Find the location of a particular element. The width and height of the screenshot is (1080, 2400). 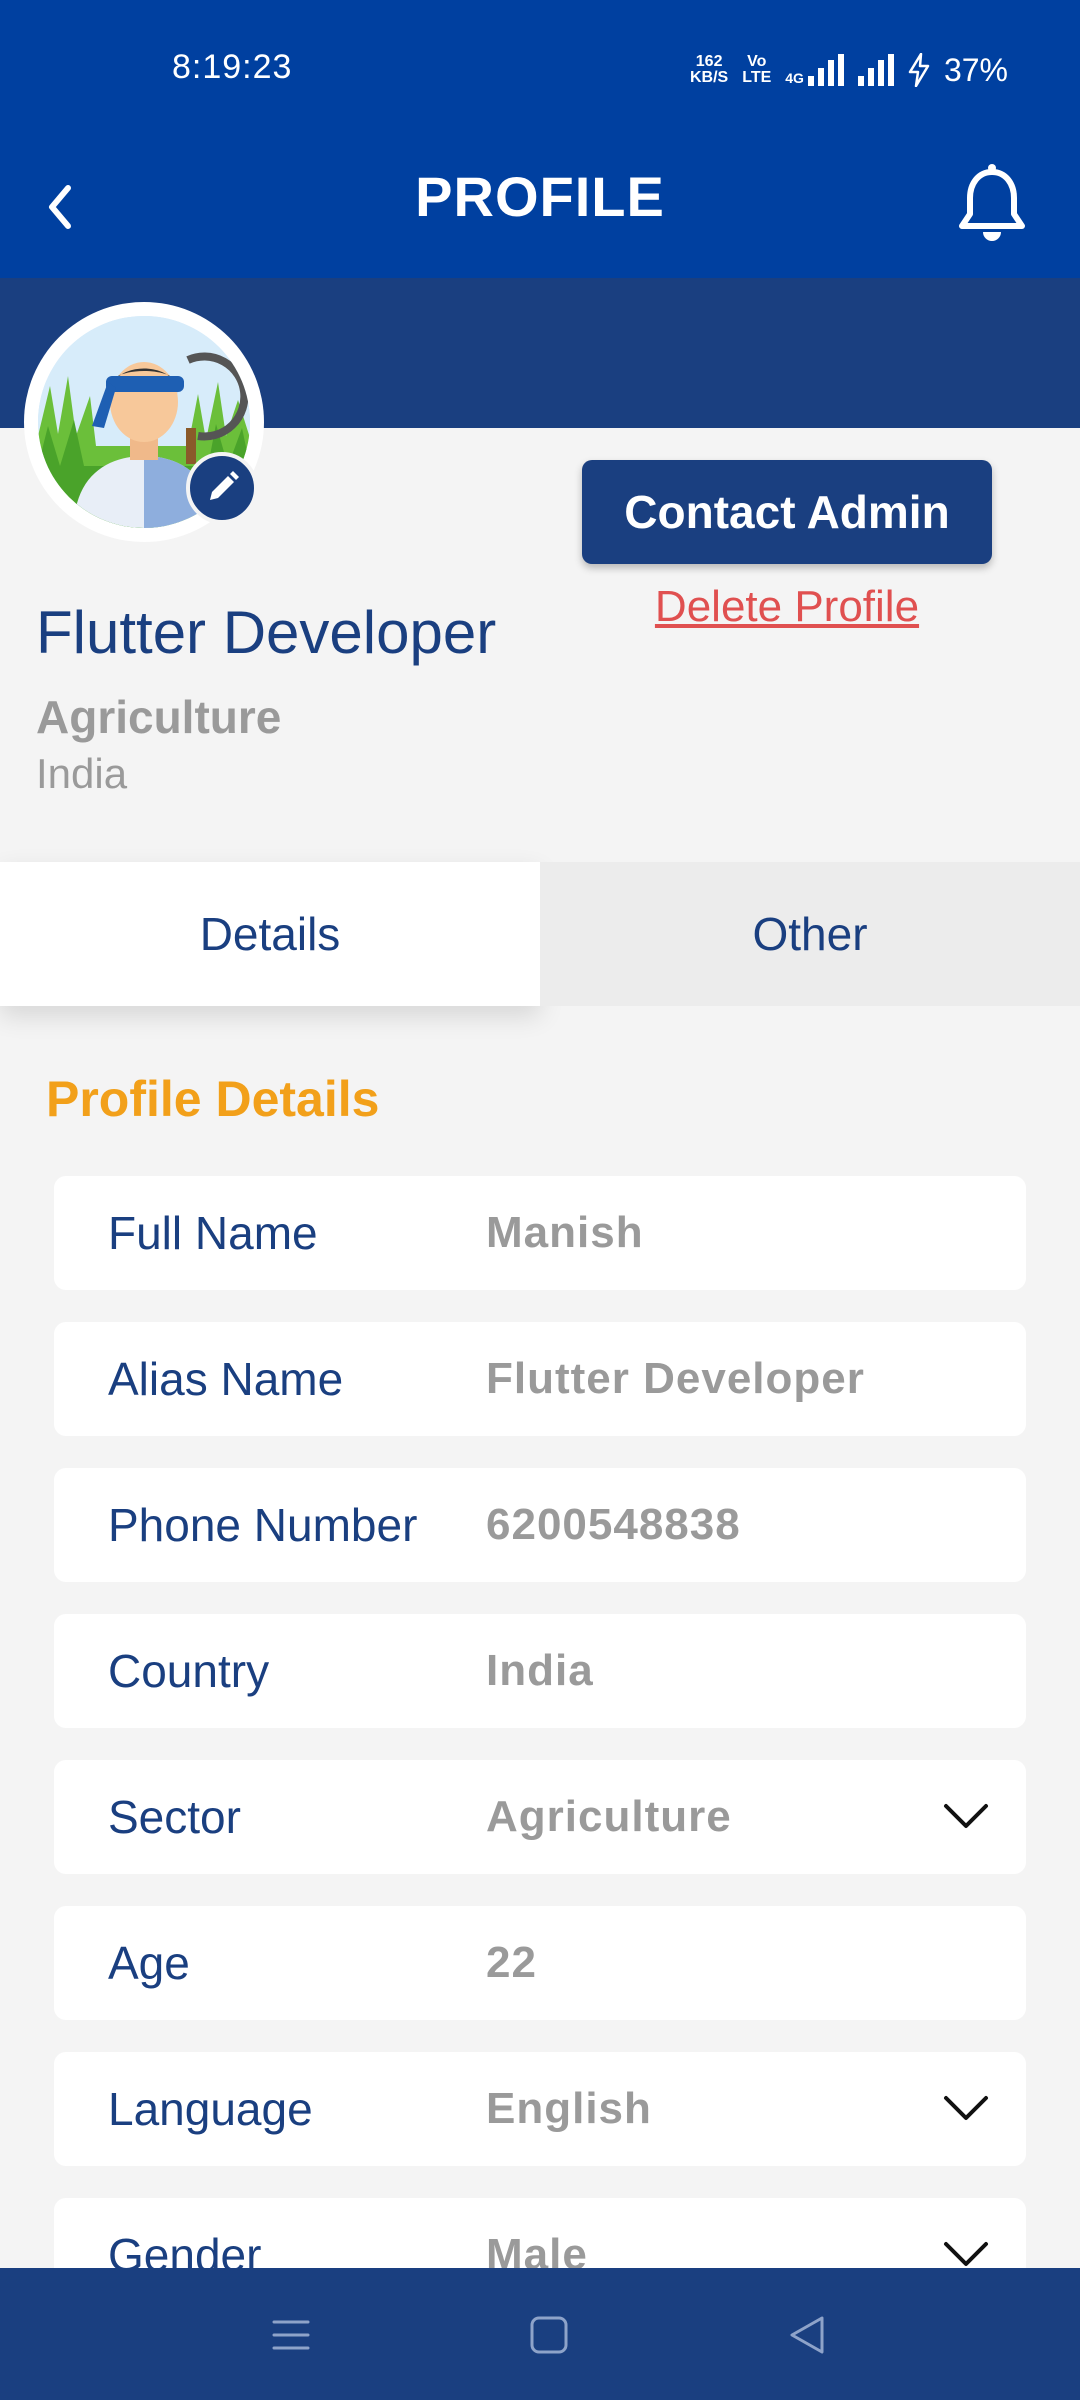

back-triangle-icon is located at coordinates (807, 2335).